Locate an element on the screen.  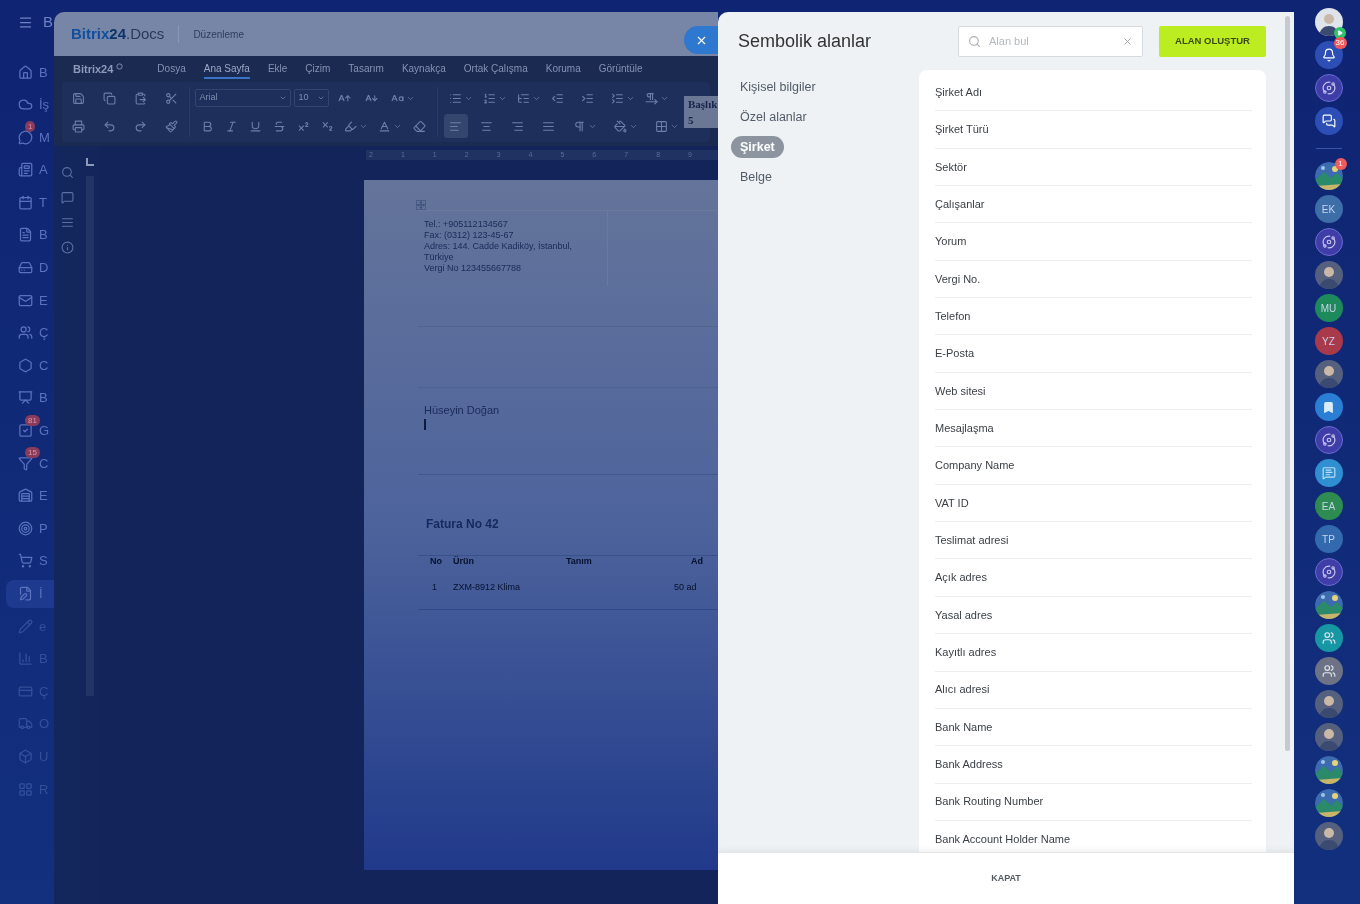
headings-icon is located at coordinates (67, 222).